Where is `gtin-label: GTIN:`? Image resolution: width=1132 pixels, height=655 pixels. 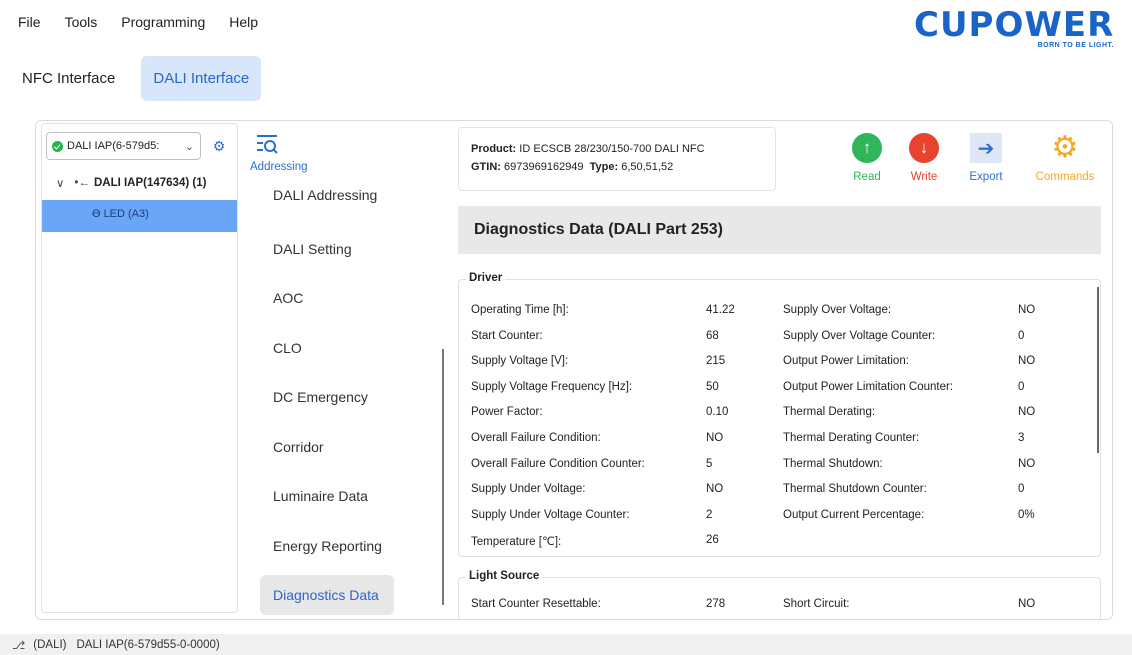 gtin-label: GTIN: is located at coordinates (486, 167).